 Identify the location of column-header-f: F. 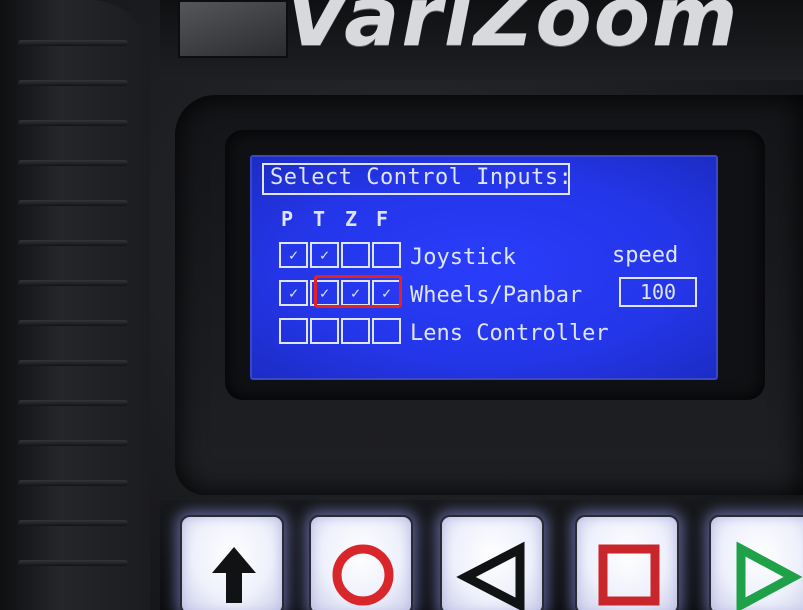
(382, 219).